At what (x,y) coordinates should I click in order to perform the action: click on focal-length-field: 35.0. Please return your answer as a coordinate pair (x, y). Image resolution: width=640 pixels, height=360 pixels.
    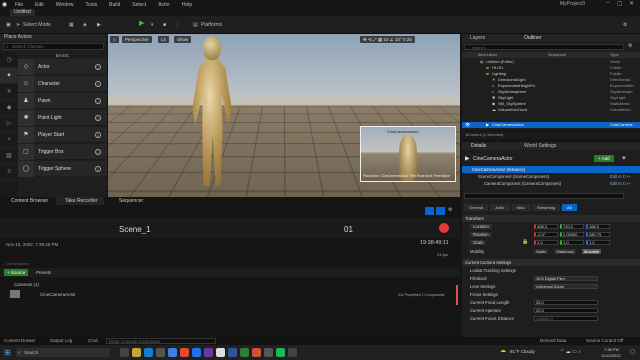
    Looking at the image, I should click on (566, 302).